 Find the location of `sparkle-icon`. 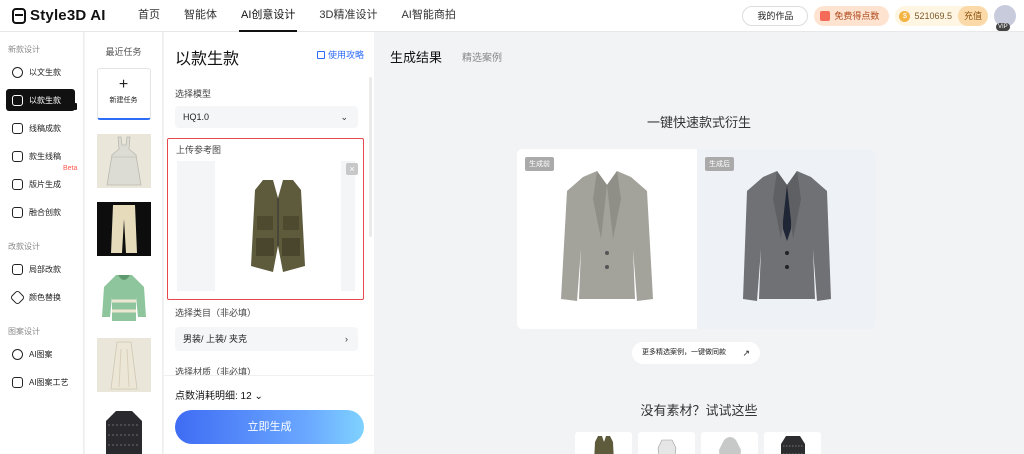

sparkle-icon is located at coordinates (17, 354).